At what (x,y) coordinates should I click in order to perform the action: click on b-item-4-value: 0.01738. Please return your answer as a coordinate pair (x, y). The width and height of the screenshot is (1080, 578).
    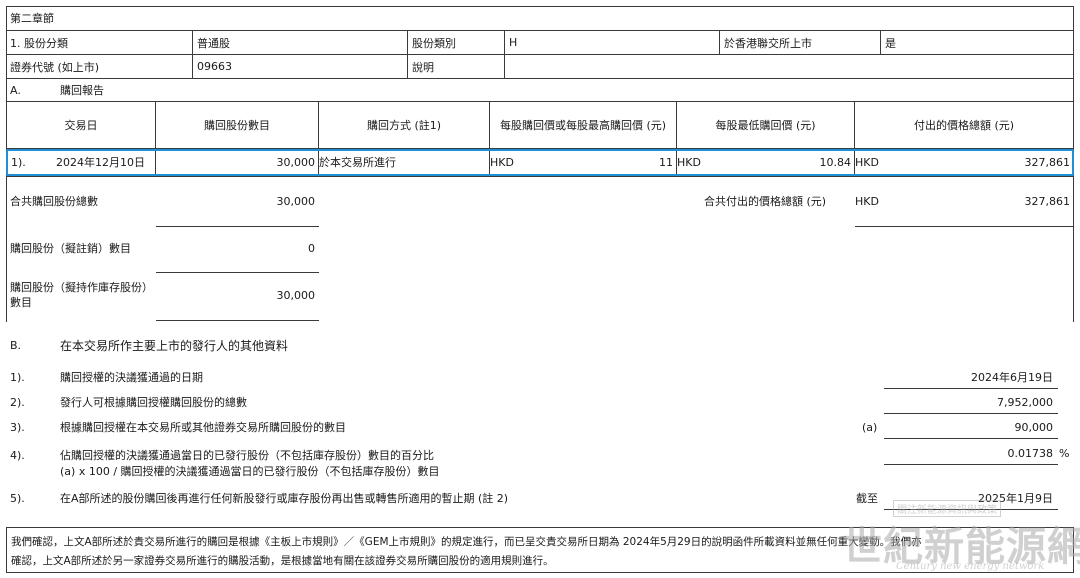
    Looking at the image, I should click on (1030, 453).